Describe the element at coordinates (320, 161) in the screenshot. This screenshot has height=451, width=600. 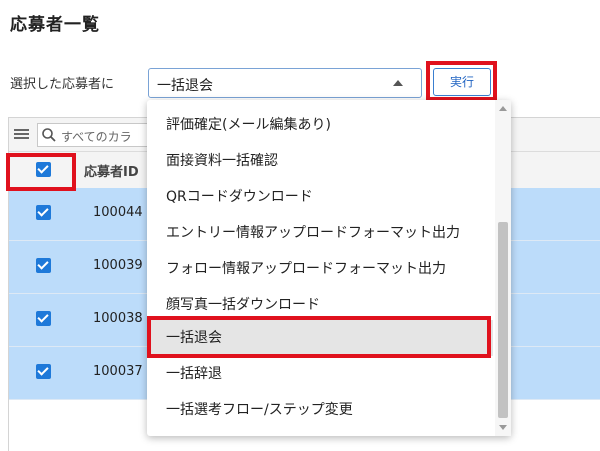
I see `dropdown-option: 面接資料一括確認` at that location.